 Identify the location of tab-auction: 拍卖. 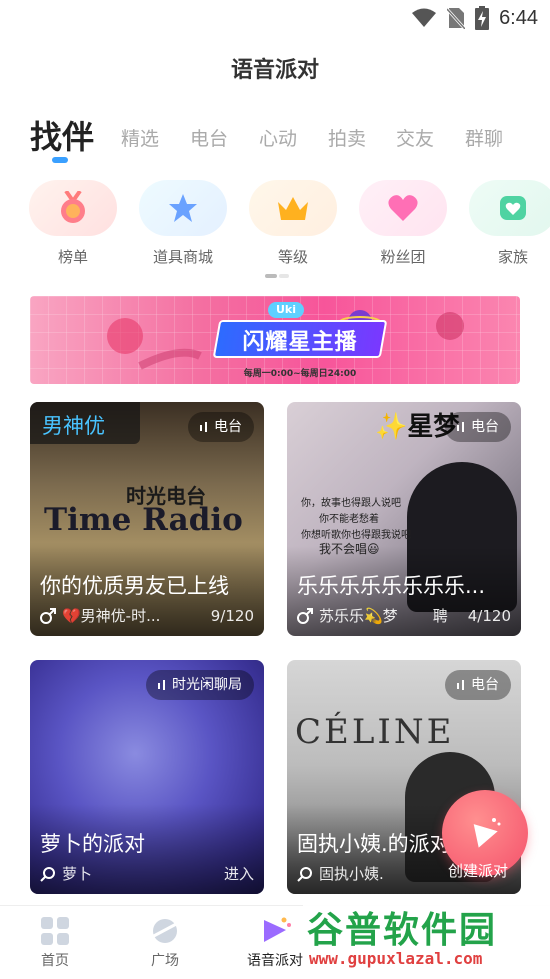
(347, 137).